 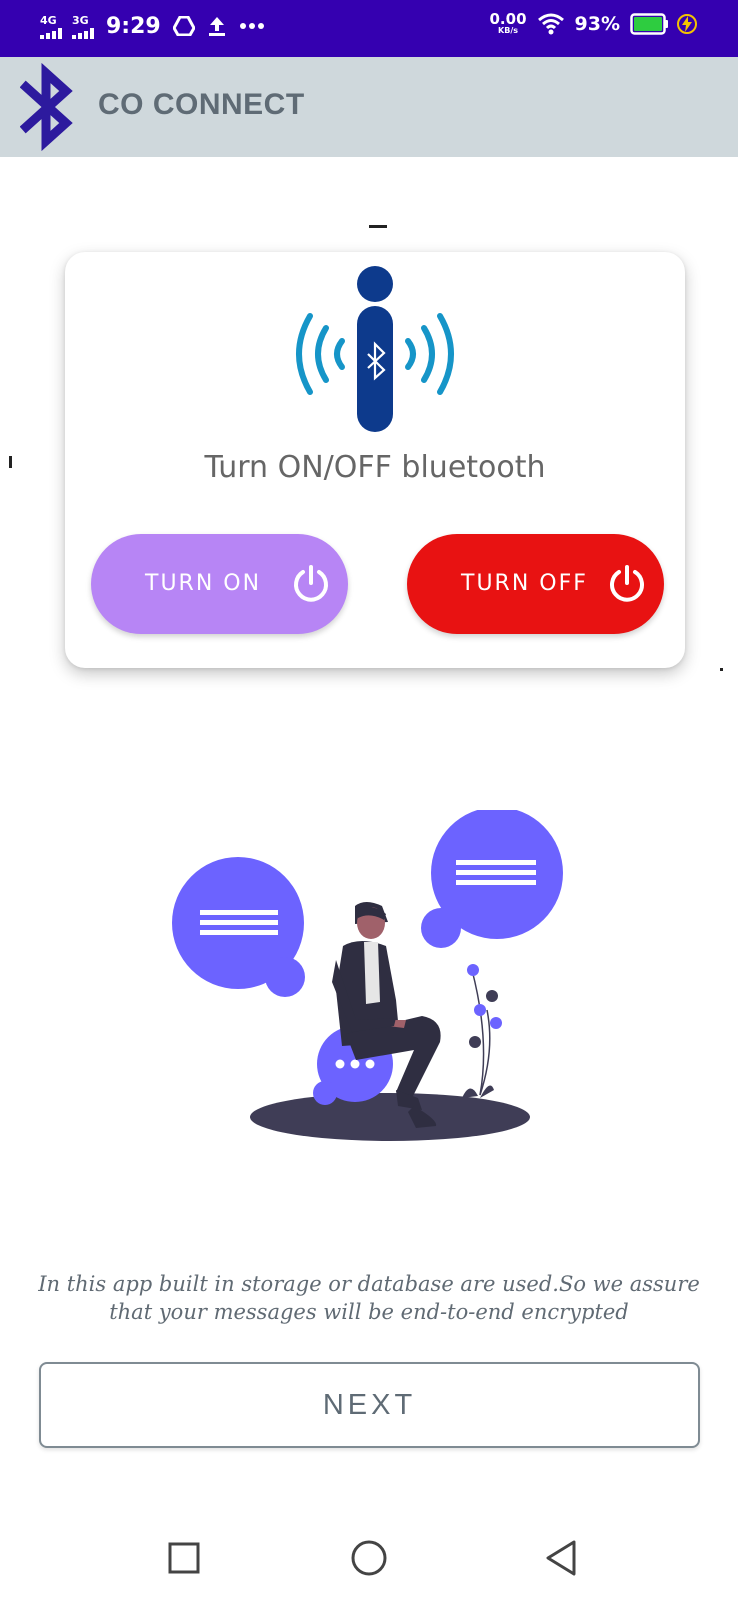 What do you see at coordinates (508, 19) in the screenshot?
I see `speed-value: 0.00` at bounding box center [508, 19].